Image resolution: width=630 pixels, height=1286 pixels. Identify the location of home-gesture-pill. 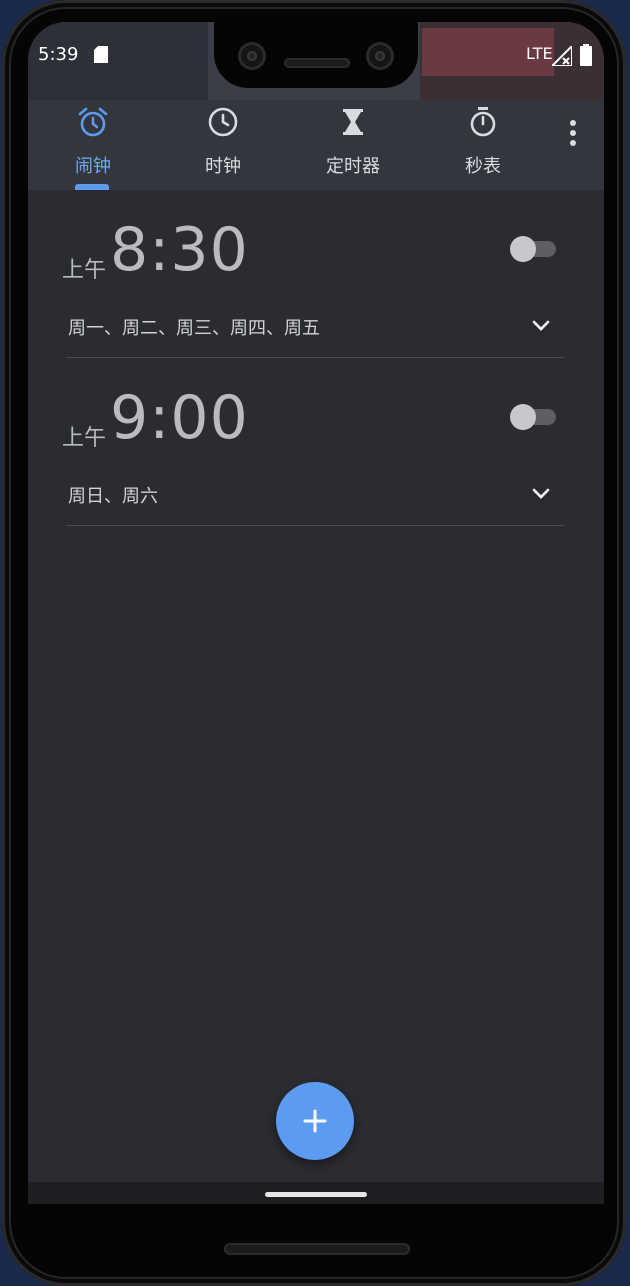
(316, 1194).